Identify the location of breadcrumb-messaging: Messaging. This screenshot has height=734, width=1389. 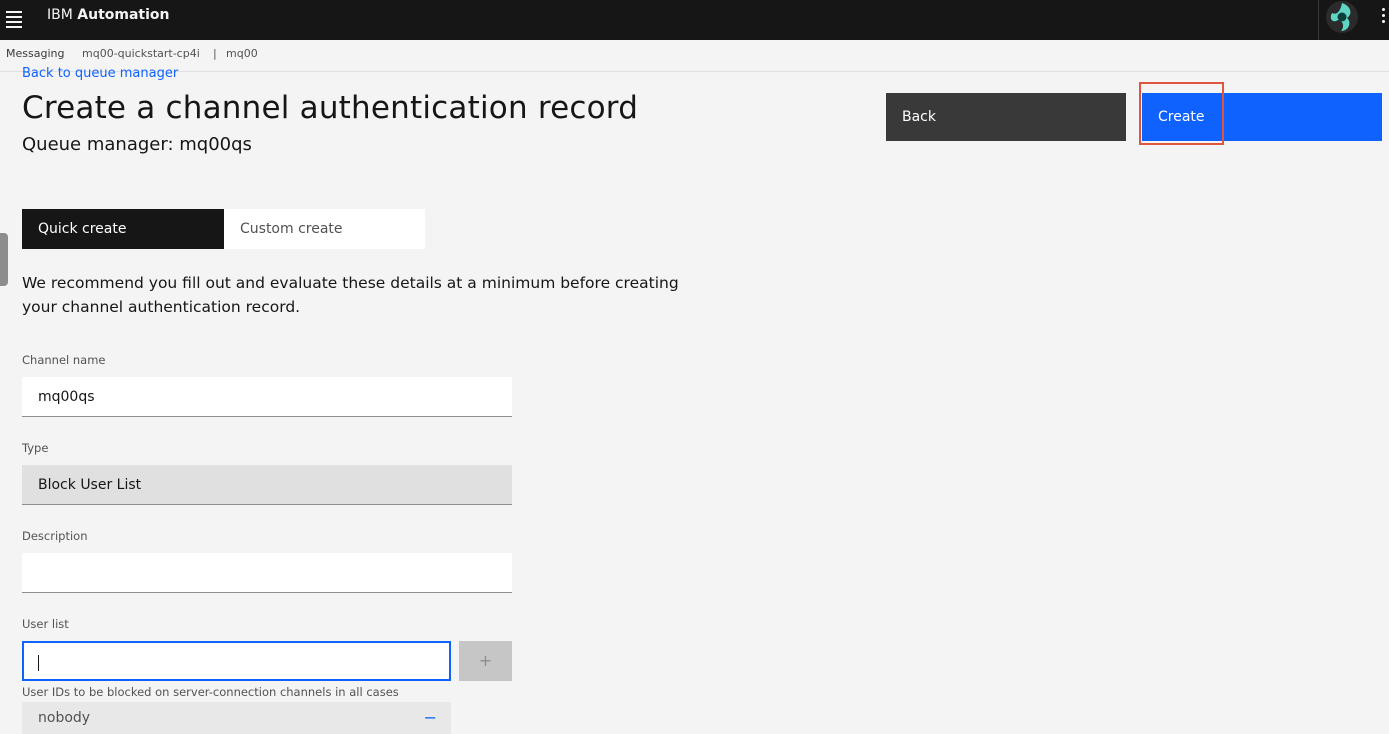
(35, 53).